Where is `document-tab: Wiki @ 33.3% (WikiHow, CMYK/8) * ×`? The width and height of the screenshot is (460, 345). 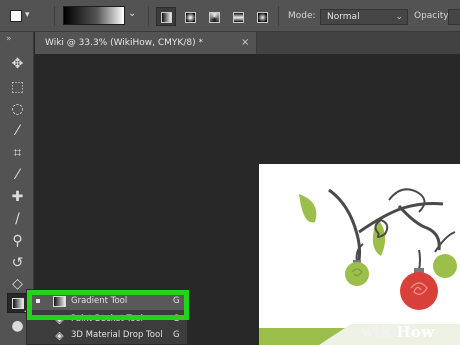
document-tab: Wiki @ 33.3% (WikiHow, CMYK/8) * × is located at coordinates (146, 43).